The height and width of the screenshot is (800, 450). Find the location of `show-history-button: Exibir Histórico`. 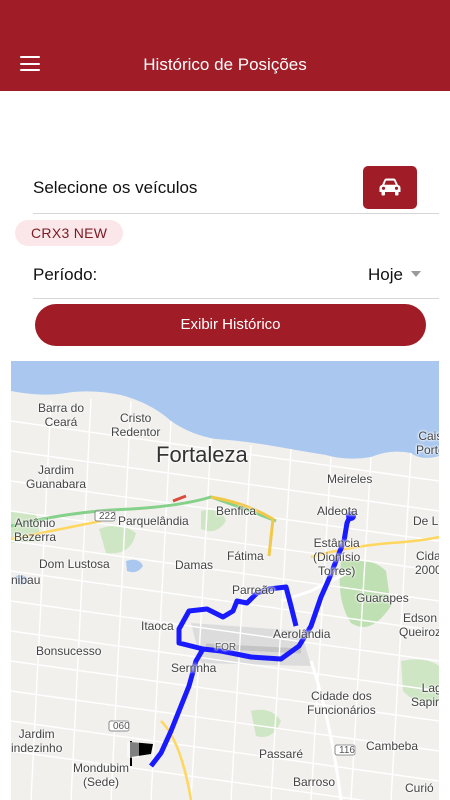

show-history-button: Exibir Histórico is located at coordinates (230, 325).